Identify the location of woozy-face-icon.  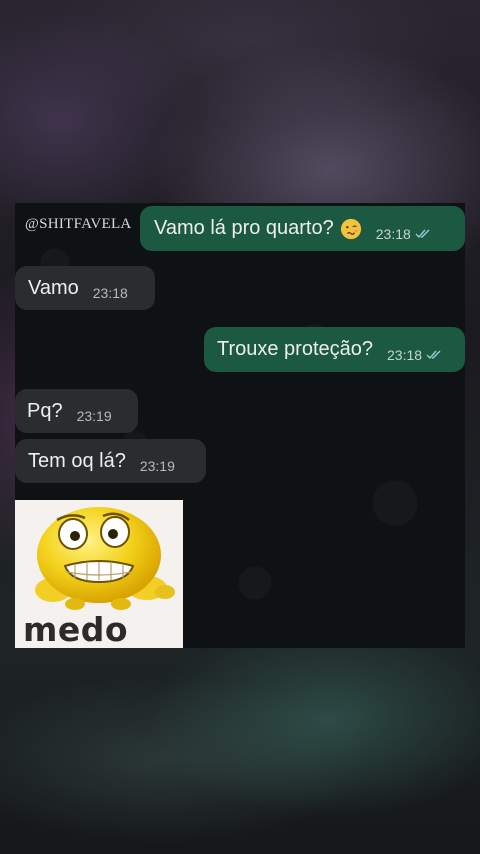
(350, 228).